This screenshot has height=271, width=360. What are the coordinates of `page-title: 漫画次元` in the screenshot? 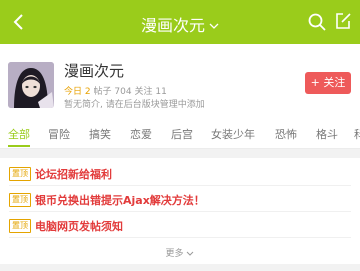 It's located at (172, 25).